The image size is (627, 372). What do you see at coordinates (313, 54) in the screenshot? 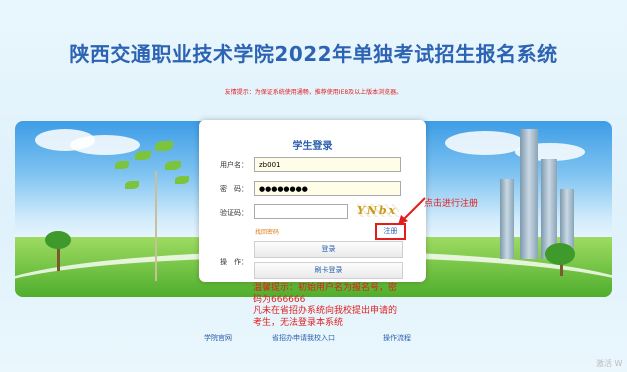
I see `page-title: 陕西交通职业技术学院2022年单独考试招生报名系统` at bounding box center [313, 54].